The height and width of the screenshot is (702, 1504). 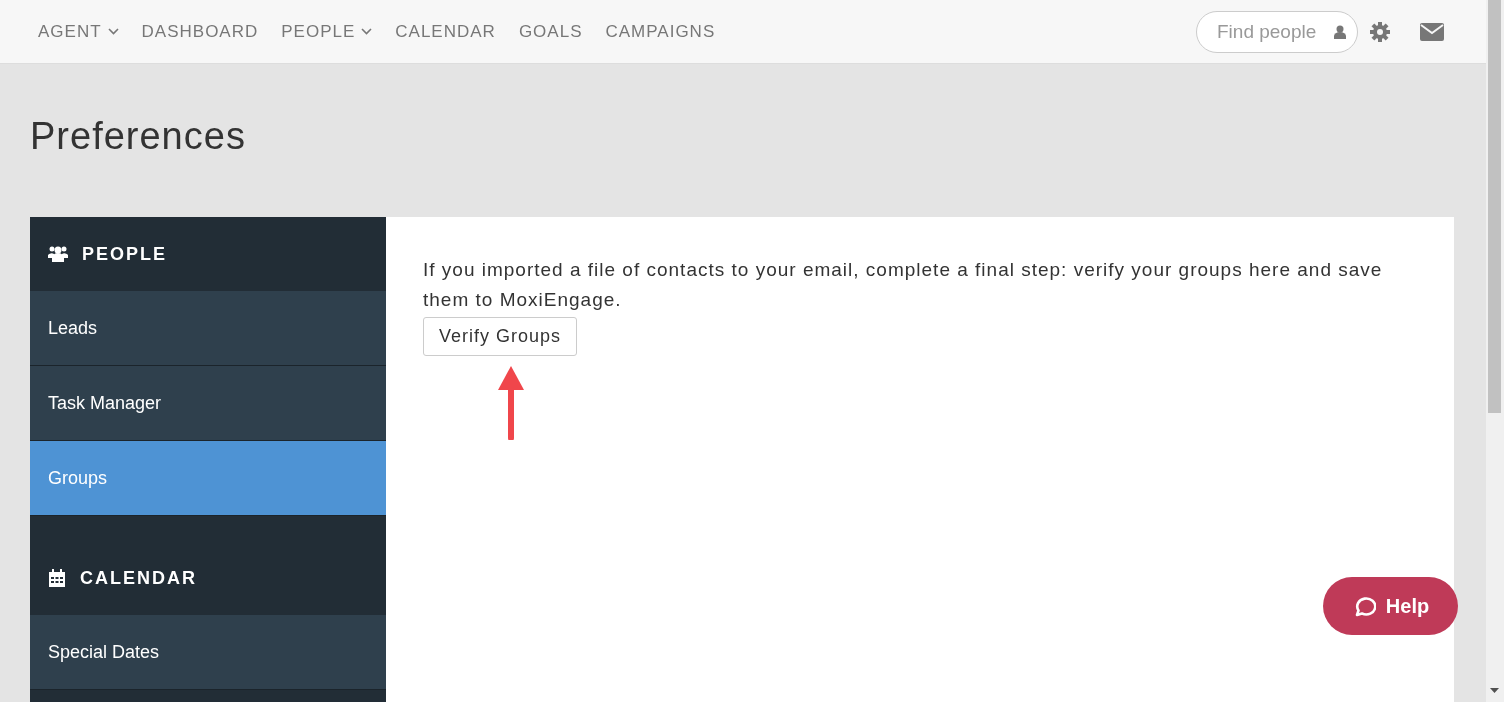 I want to click on nav-link: DASHBOARD, so click(x=200, y=31).